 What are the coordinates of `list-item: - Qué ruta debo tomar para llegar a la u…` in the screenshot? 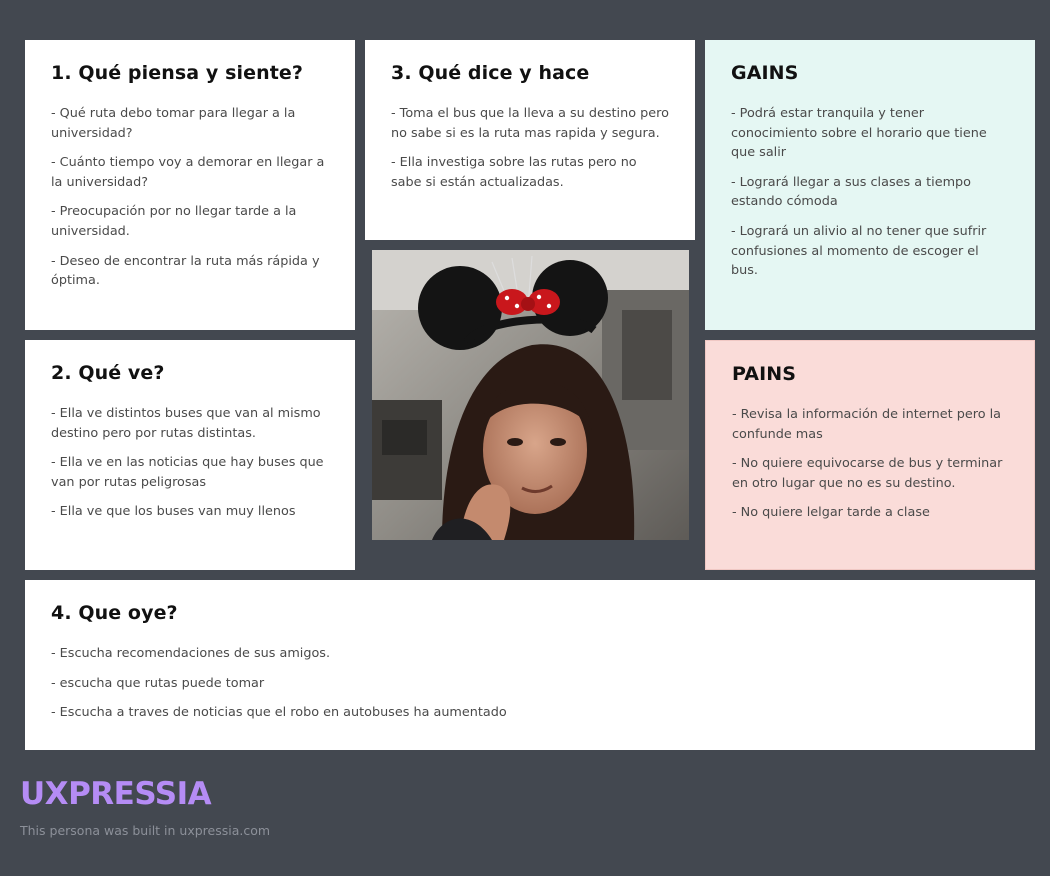 It's located at (173, 123).